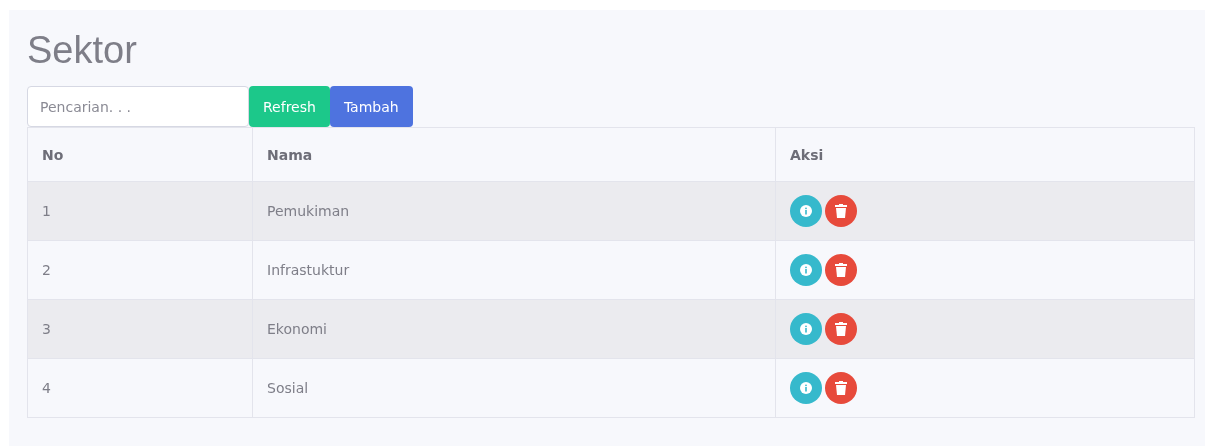 Image resolution: width=1205 pixels, height=446 pixels. I want to click on add-button: Tambah, so click(371, 106).